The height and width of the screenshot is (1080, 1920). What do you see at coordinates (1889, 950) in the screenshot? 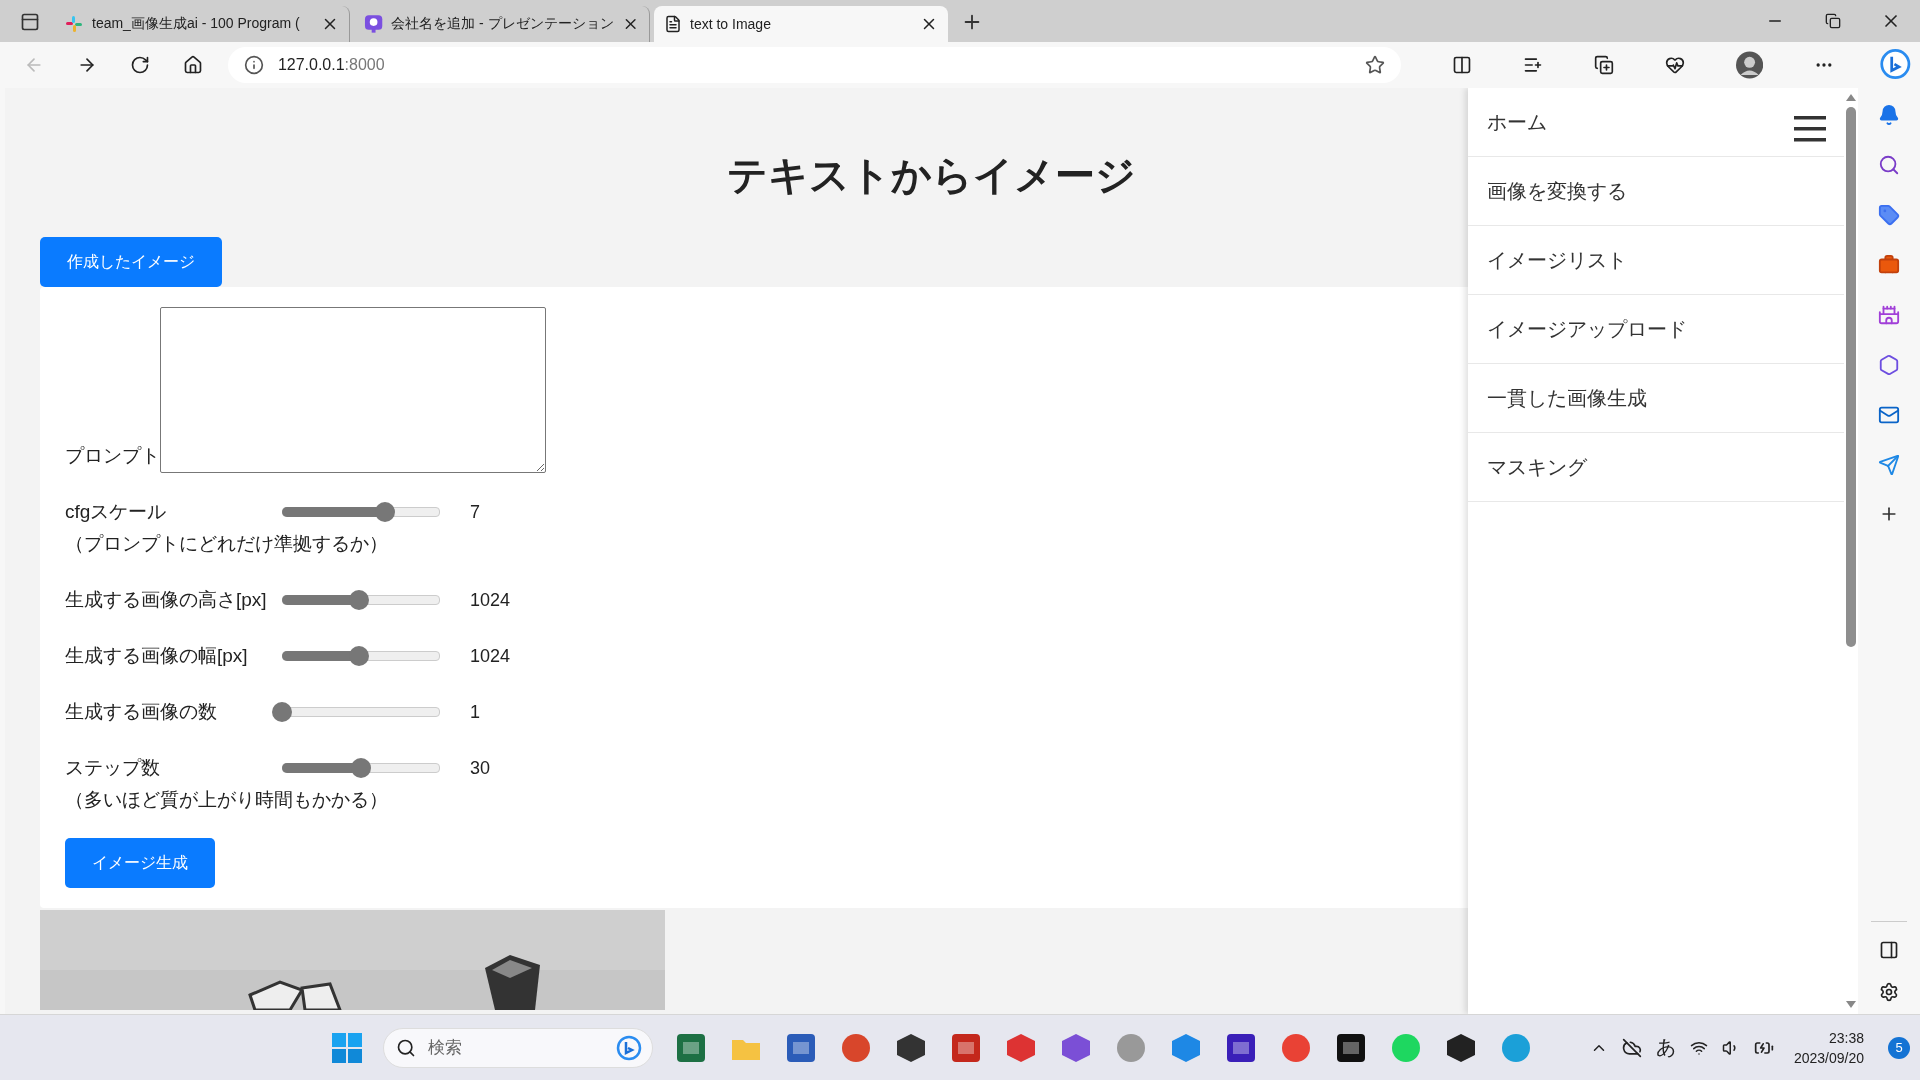
I see `side-panel-icon` at bounding box center [1889, 950].